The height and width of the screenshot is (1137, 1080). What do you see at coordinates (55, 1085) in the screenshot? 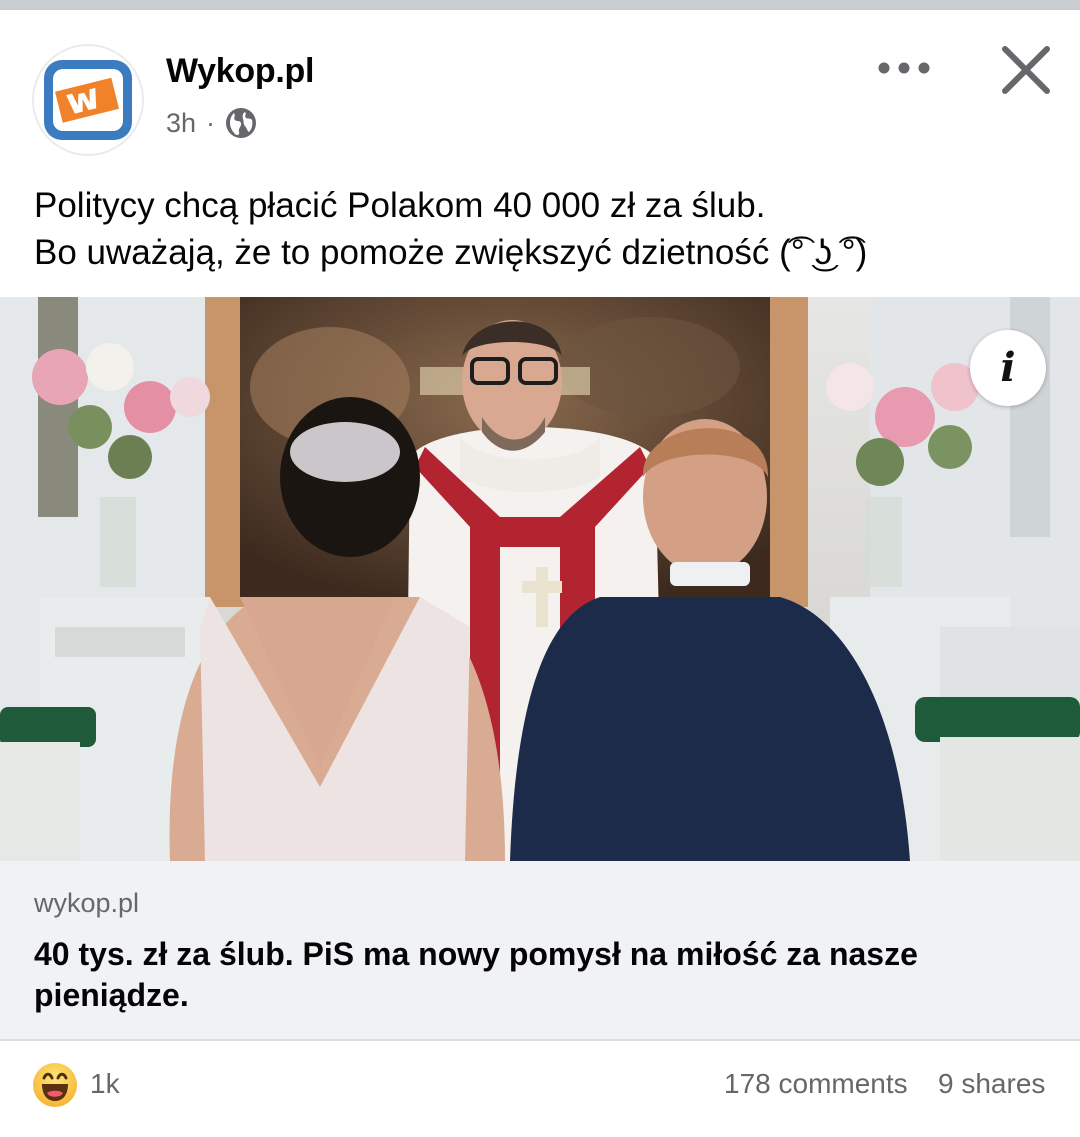
I see `haha-reaction-icon` at bounding box center [55, 1085].